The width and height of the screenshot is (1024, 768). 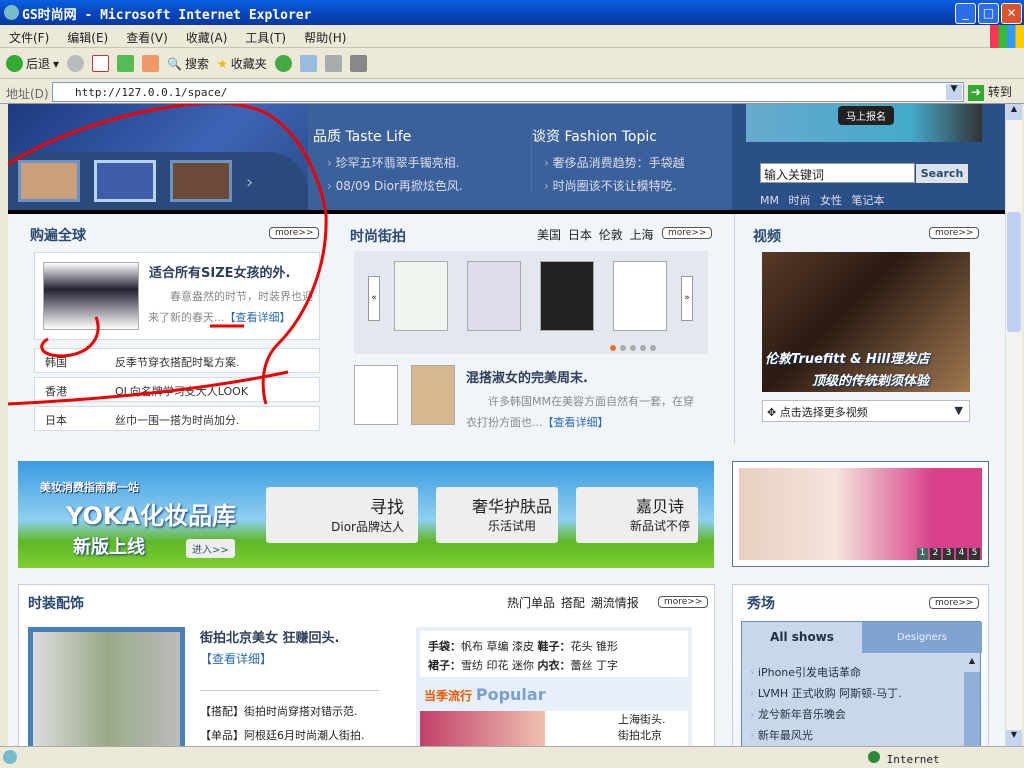 I want to click on edit-button, so click(x=358, y=63).